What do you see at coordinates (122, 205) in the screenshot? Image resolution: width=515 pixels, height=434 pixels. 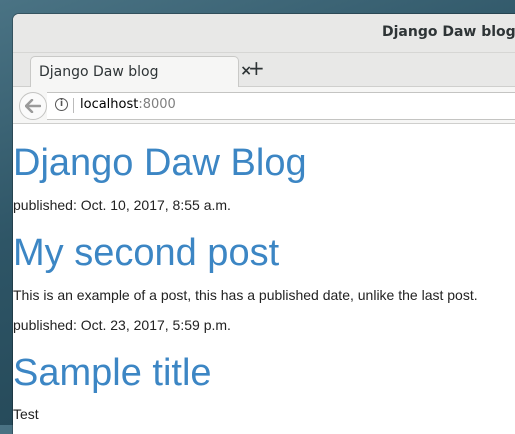 I see `blog-published-date: published: Oct. 10, 2017, 8:55 a.m.` at bounding box center [122, 205].